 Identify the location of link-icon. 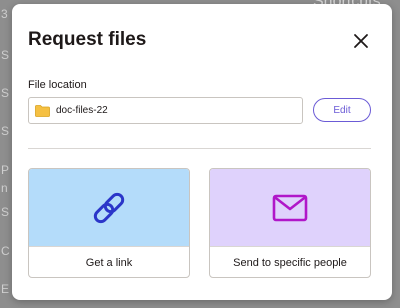
(109, 207).